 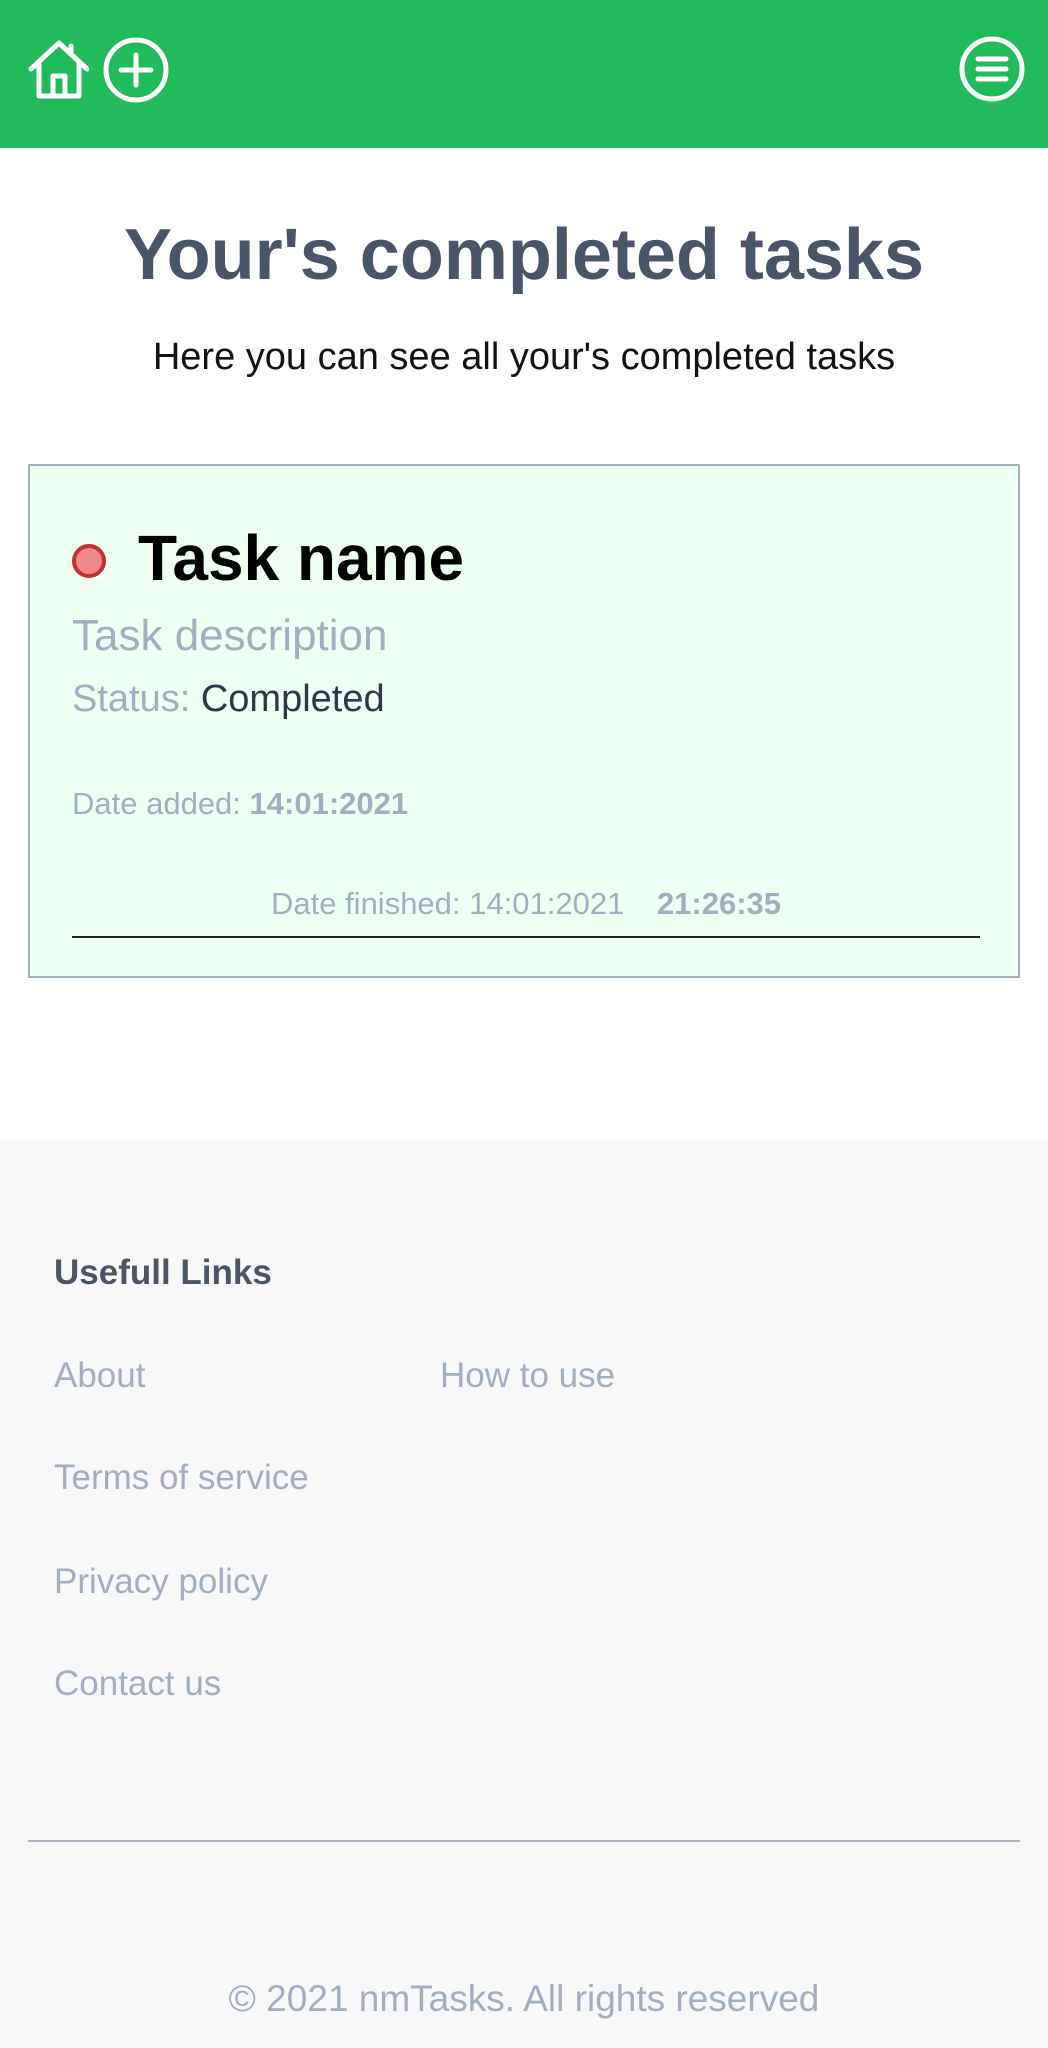 I want to click on task-divider, so click(x=526, y=937).